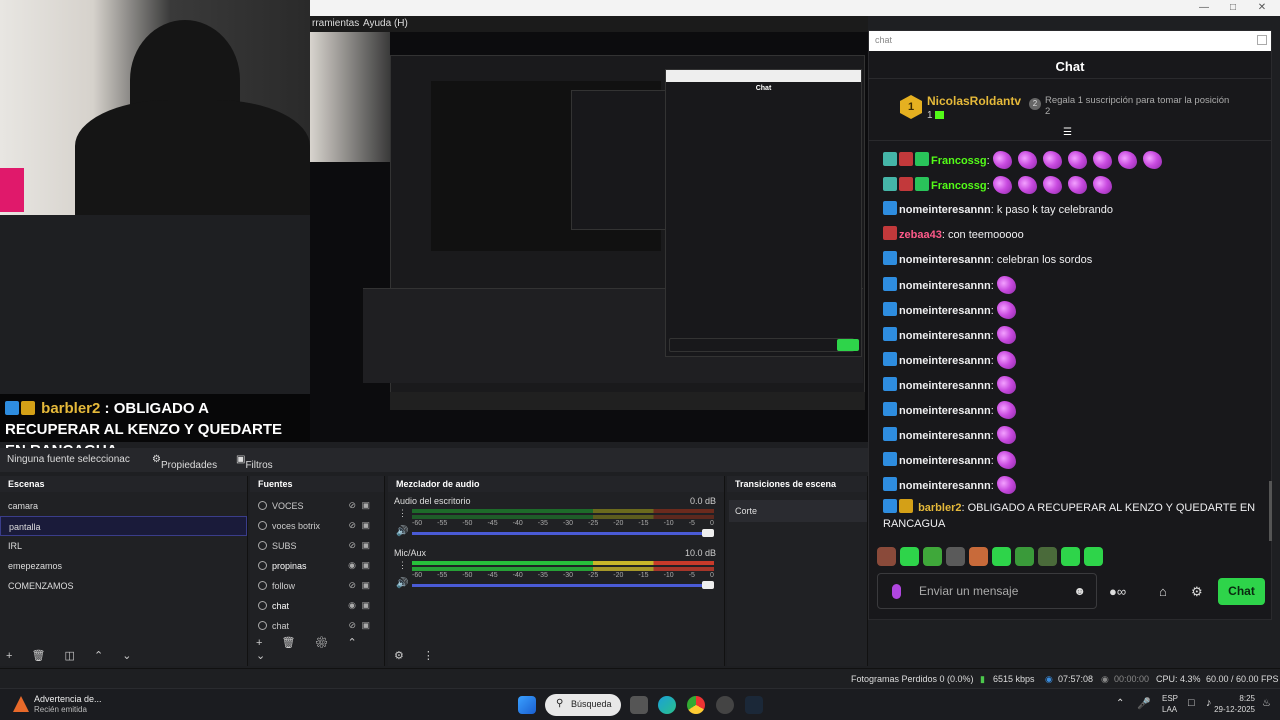  I want to click on source-item: follow ⊘ ▣, so click(317, 586).